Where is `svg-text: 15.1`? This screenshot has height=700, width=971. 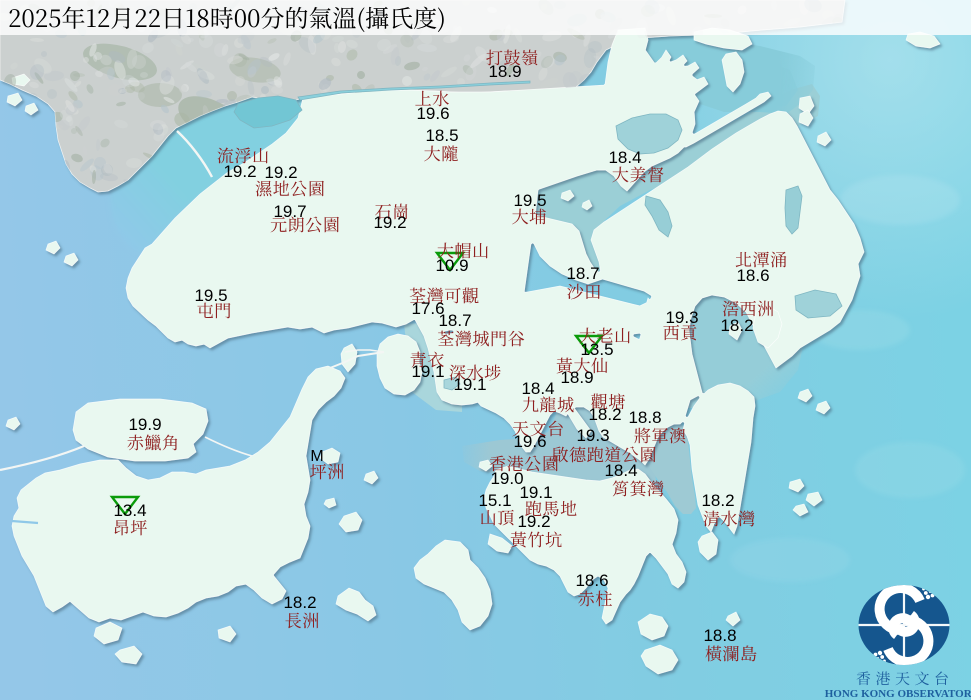
svg-text: 15.1 is located at coordinates (494, 500).